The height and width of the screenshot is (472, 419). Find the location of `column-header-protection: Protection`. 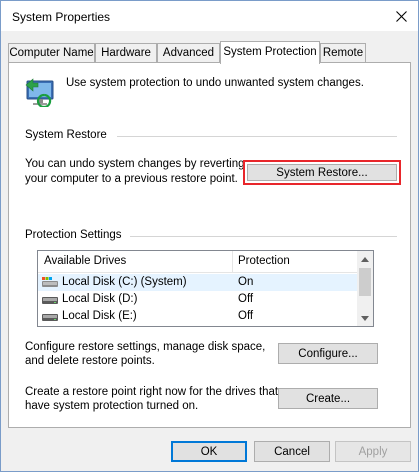

column-header-protection: Protection is located at coordinates (264, 261).